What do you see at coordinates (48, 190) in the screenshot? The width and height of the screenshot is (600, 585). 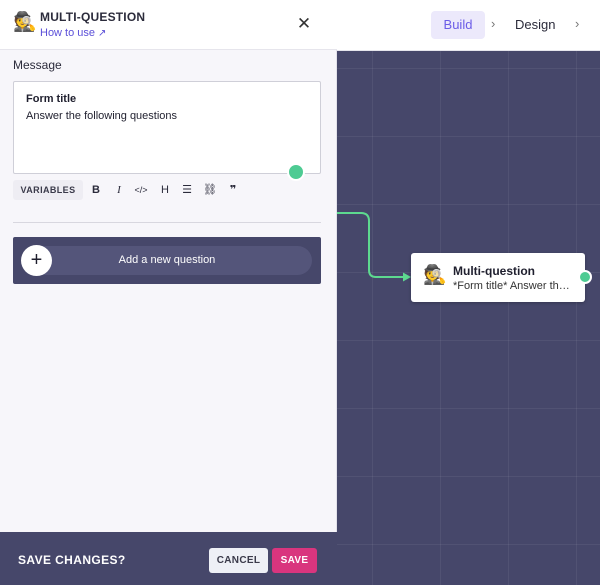 I see `variables-button: VARIABLES` at bounding box center [48, 190].